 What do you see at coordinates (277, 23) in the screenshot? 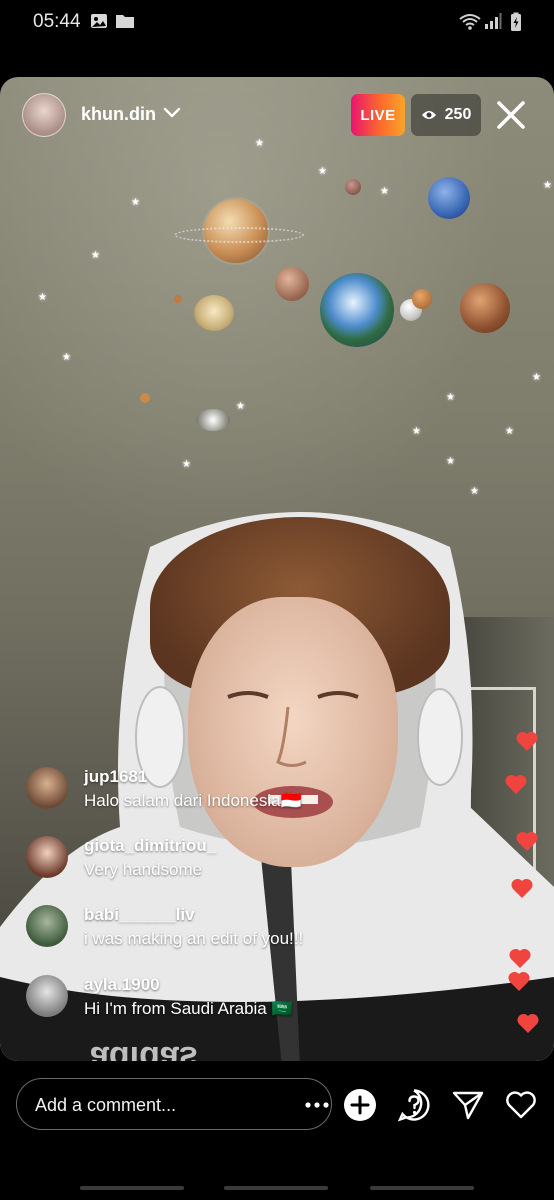
I see `status-bar: 05:44` at bounding box center [277, 23].